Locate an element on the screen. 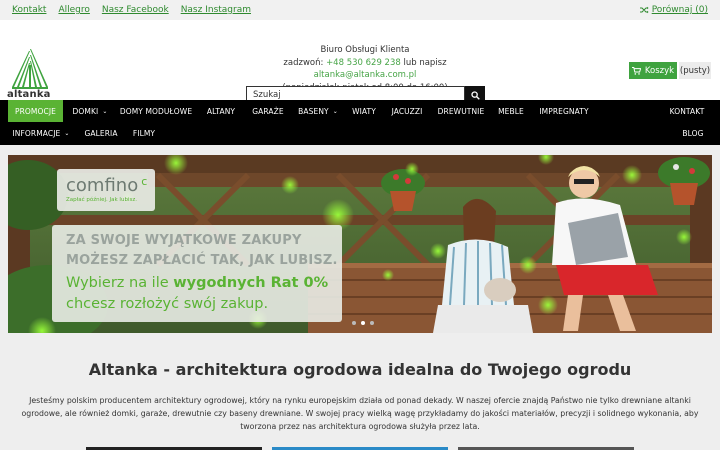  nav-item-garaze: GARAŻE is located at coordinates (268, 111).